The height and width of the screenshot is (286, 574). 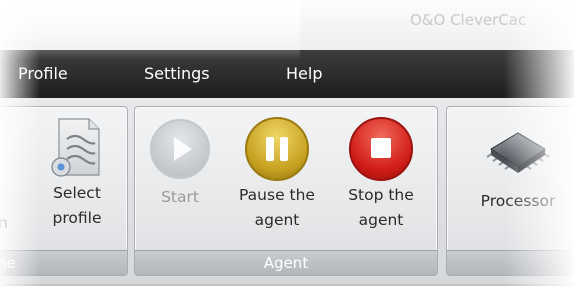 I want to click on ribbon-group-profile: n Select profile e, so click(x=64, y=191).